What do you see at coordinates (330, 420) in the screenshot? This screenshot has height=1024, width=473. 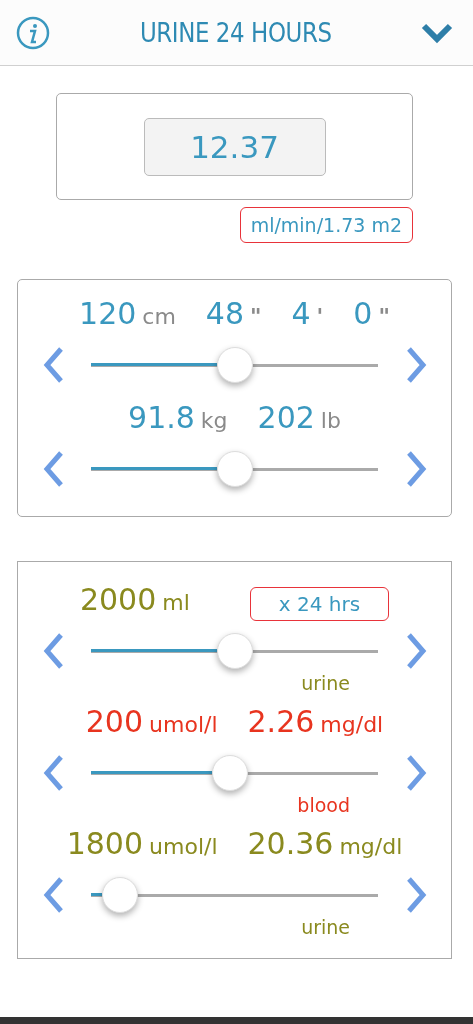 I see `unit-label: lb` at bounding box center [330, 420].